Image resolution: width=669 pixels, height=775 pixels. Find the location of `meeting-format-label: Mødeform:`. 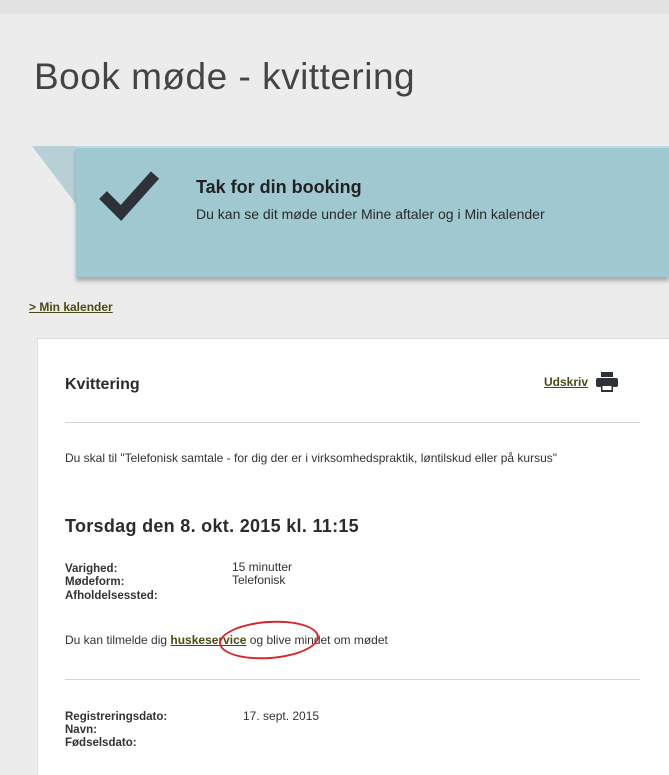

meeting-format-label: Mødeform: is located at coordinates (95, 582).